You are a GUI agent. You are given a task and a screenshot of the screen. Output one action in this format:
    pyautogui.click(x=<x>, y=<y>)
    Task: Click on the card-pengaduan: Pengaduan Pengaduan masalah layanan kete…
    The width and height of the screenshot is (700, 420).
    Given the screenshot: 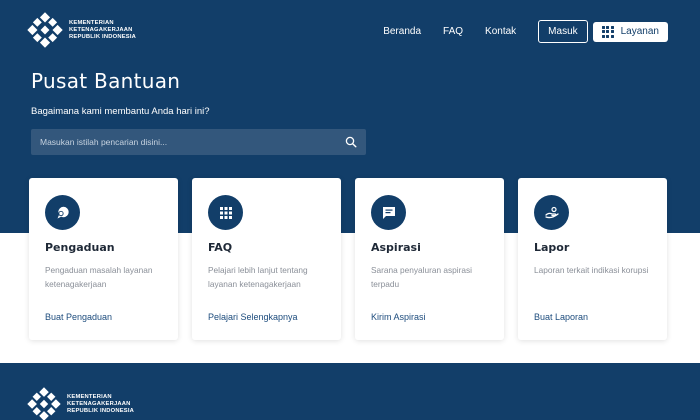 What is the action you would take?
    pyautogui.click(x=103, y=259)
    